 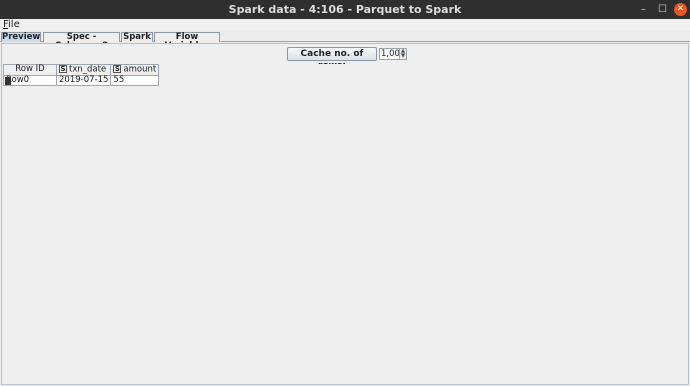 I want to click on file-menu: File, so click(x=11, y=24).